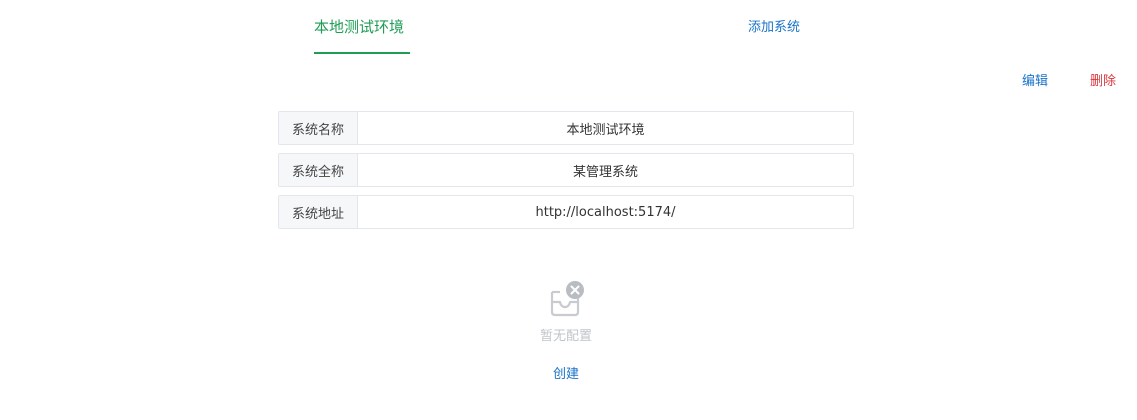 The width and height of the screenshot is (1137, 420). I want to click on detail-value: 本地测试环境, so click(605, 130).